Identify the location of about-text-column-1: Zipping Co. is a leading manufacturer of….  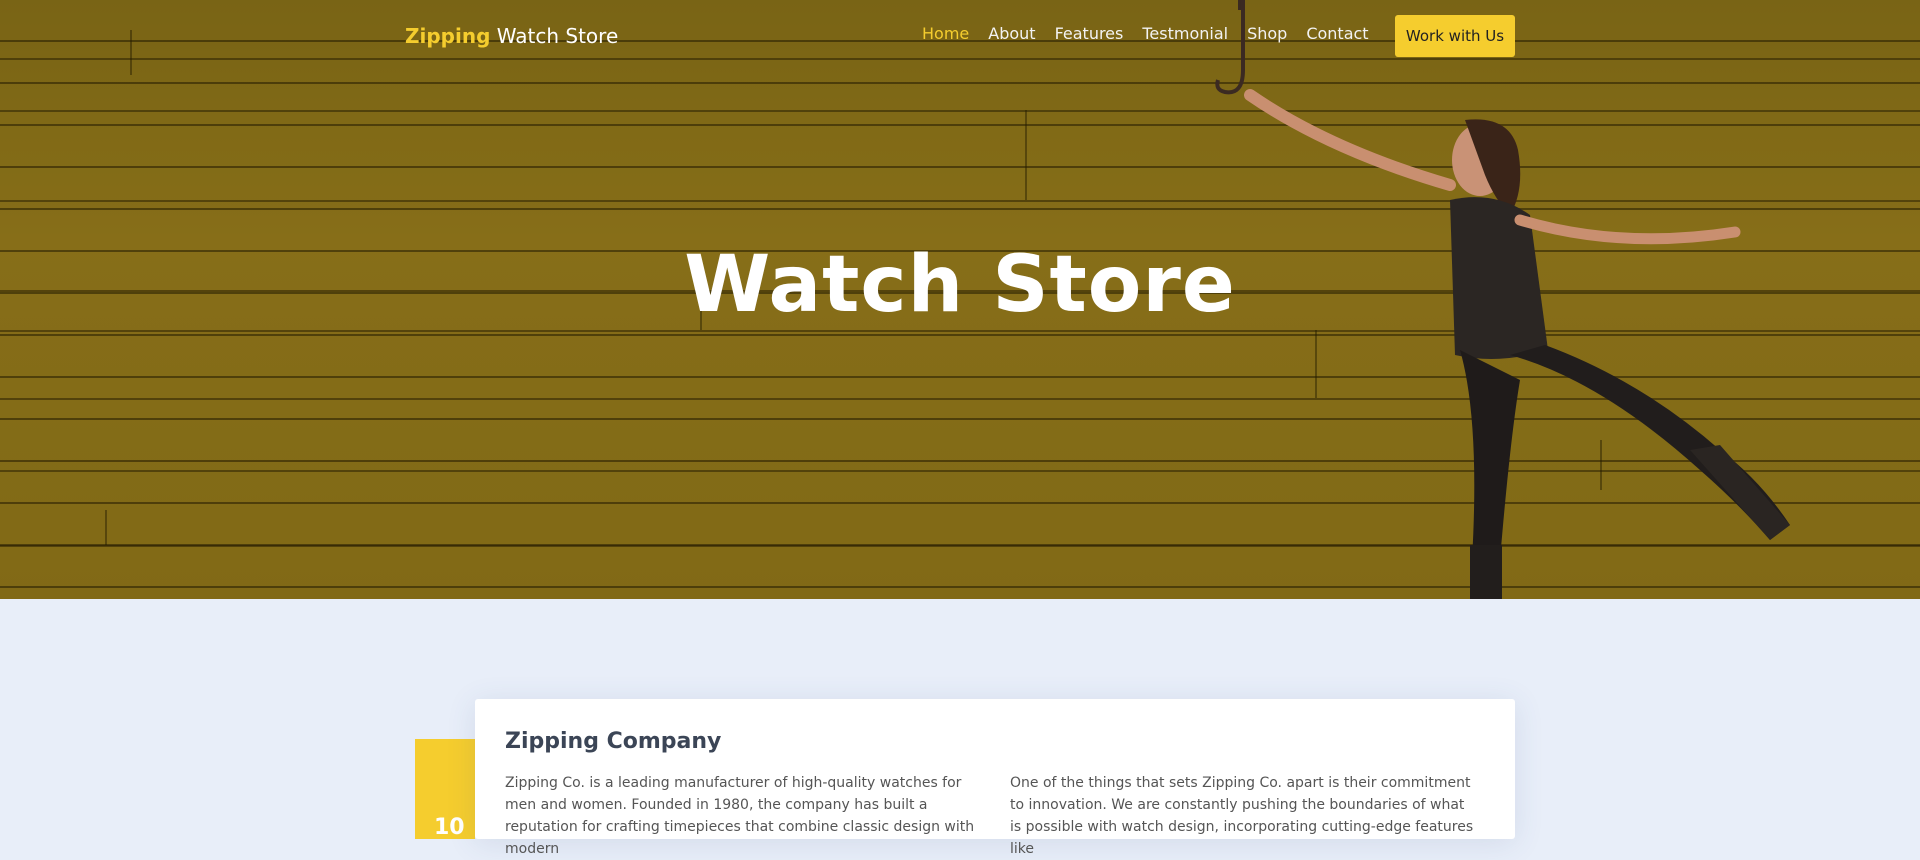
(740, 816).